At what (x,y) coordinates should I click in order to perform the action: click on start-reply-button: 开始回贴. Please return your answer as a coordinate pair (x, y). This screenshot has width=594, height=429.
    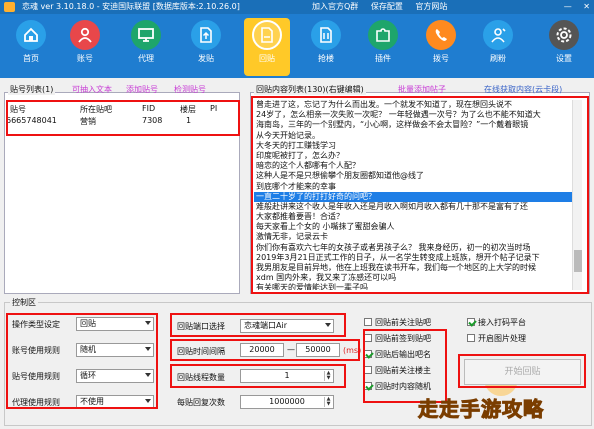
    Looking at the image, I should click on (522, 372).